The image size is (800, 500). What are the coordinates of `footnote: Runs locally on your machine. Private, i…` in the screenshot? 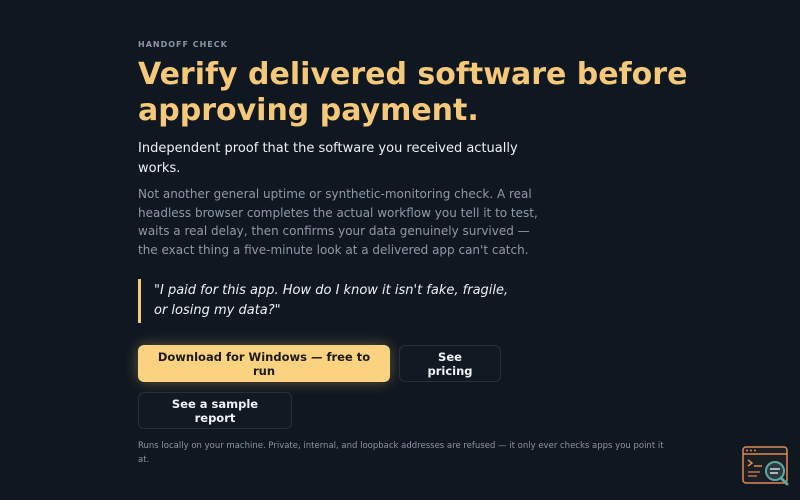 It's located at (401, 453).